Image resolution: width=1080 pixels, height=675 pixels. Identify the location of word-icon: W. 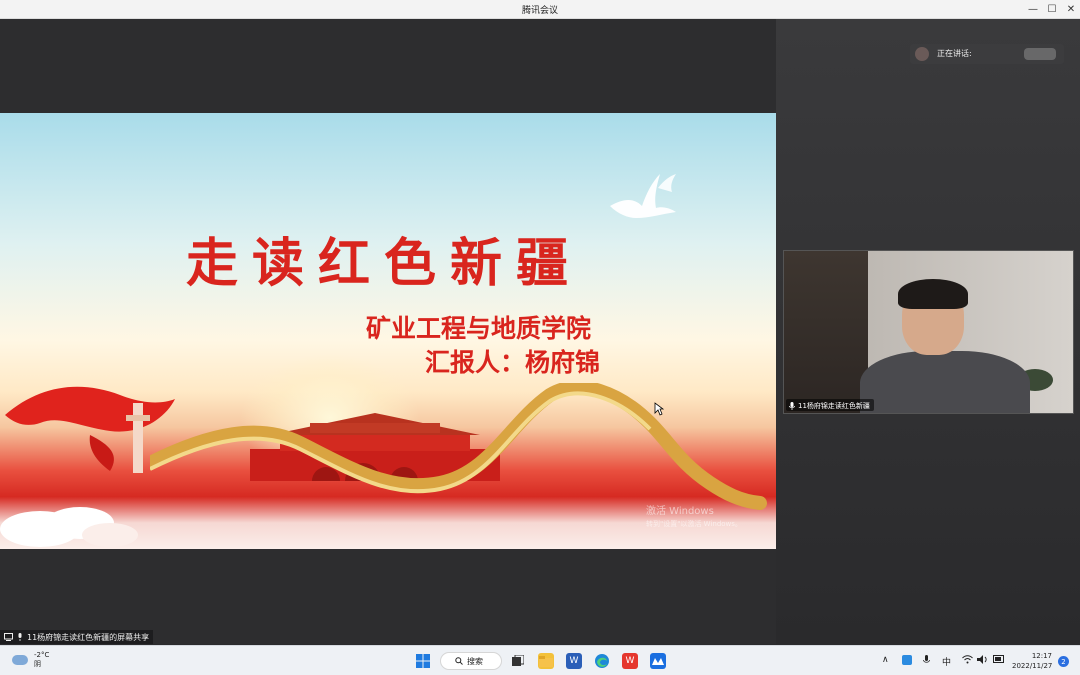
(574, 661).